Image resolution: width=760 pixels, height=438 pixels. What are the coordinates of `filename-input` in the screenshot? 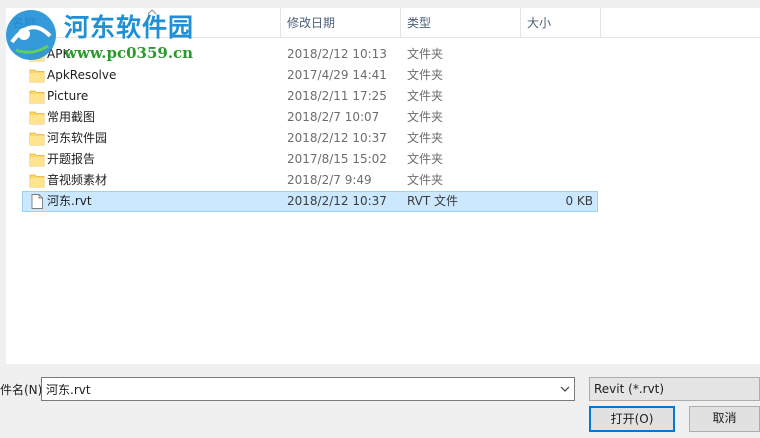 It's located at (308, 389).